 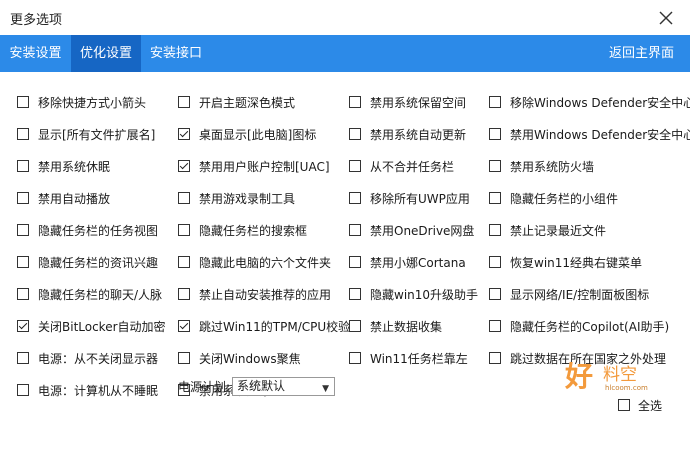 What do you see at coordinates (552, 166) in the screenshot?
I see `option-label: 禁用系统防火墙` at bounding box center [552, 166].